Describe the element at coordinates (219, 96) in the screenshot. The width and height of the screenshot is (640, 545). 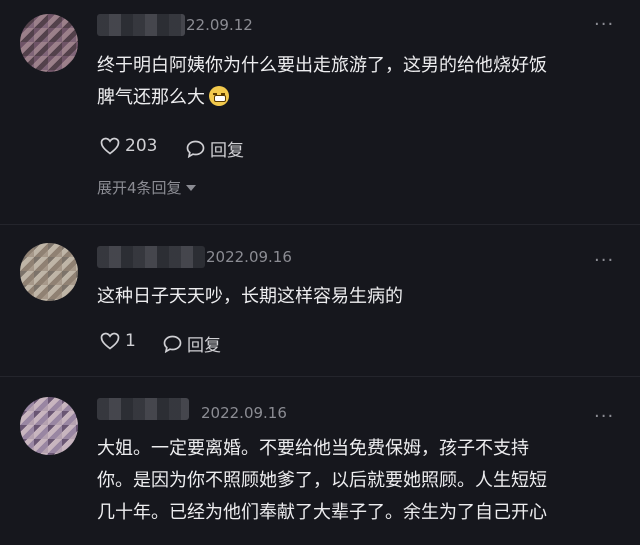
I see `grimace-emoji-icon` at that location.